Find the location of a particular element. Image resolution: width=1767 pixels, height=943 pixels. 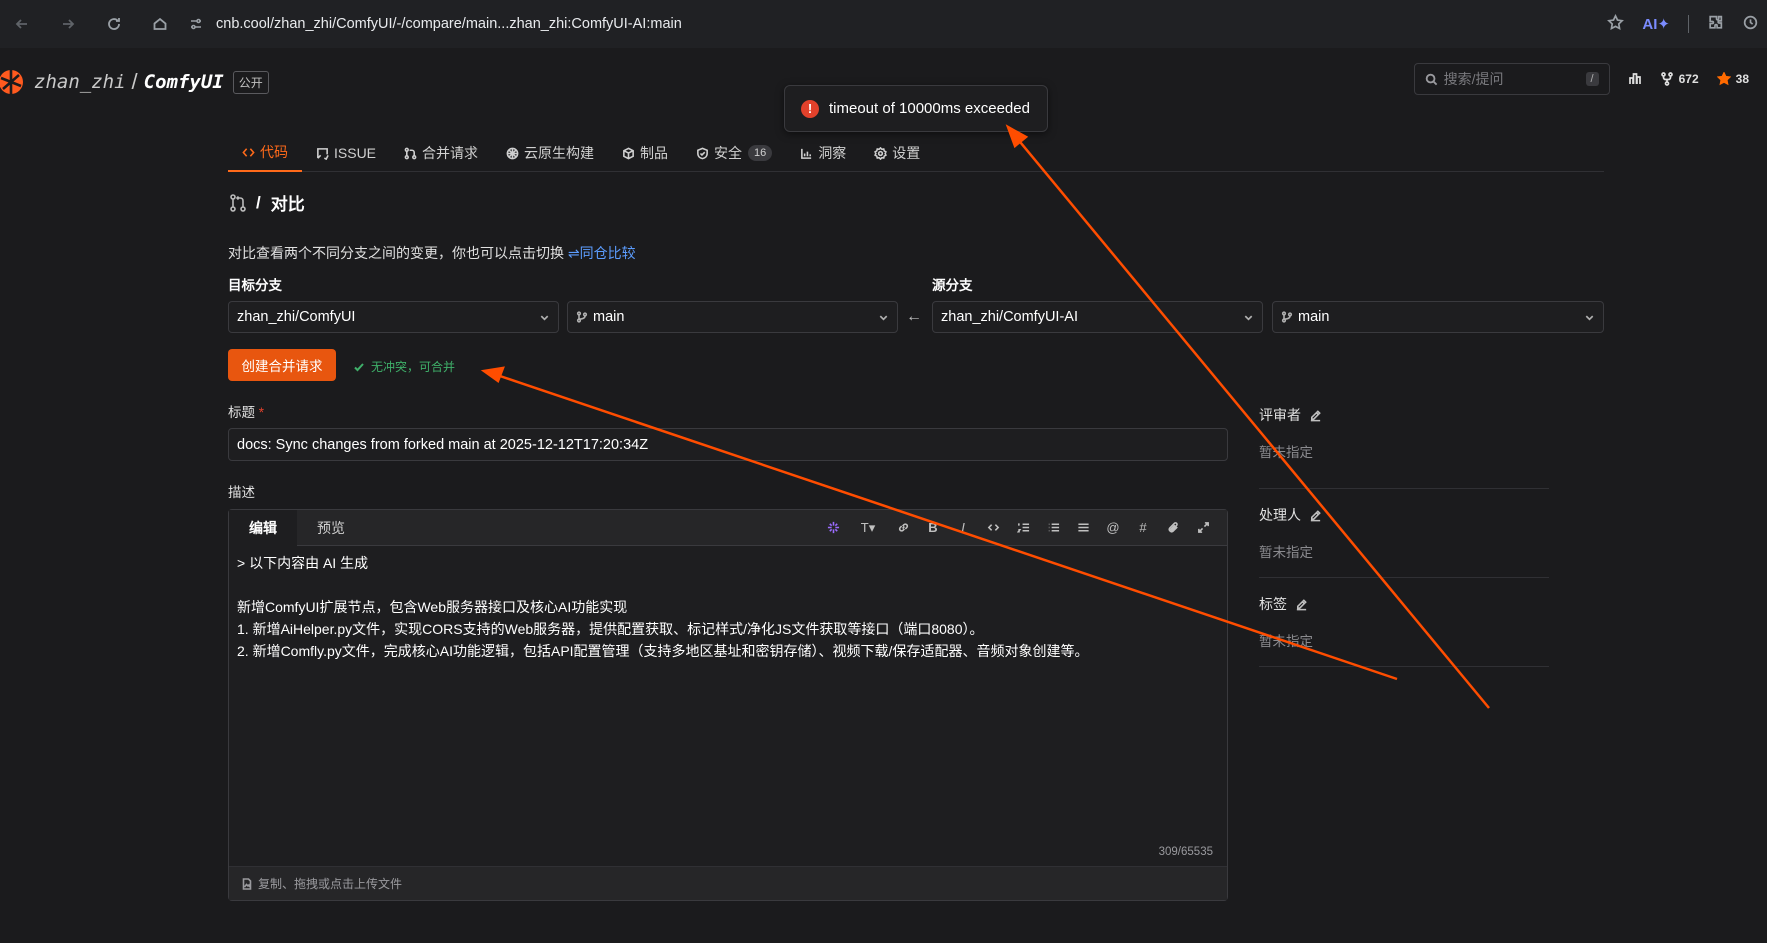

tab-insights: 洞察 is located at coordinates (823, 153).